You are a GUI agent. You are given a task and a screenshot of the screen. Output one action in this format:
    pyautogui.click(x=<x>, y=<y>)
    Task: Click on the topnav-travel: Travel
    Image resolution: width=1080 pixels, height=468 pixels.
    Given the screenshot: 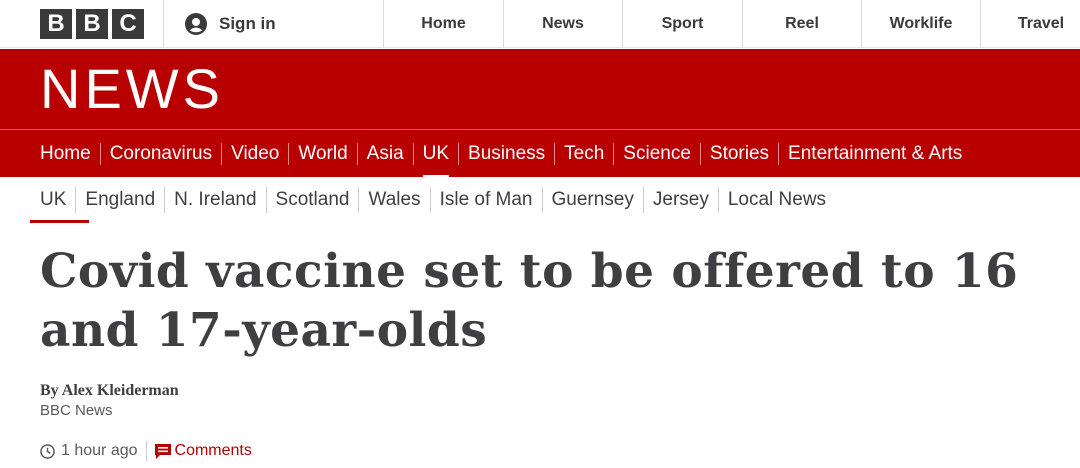 What is the action you would take?
    pyautogui.click(x=1030, y=24)
    